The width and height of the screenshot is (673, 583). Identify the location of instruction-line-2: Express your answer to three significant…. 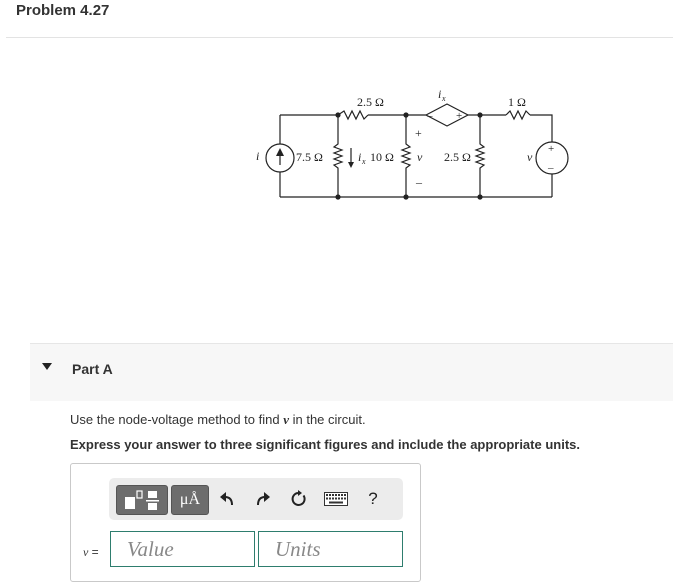
(325, 444).